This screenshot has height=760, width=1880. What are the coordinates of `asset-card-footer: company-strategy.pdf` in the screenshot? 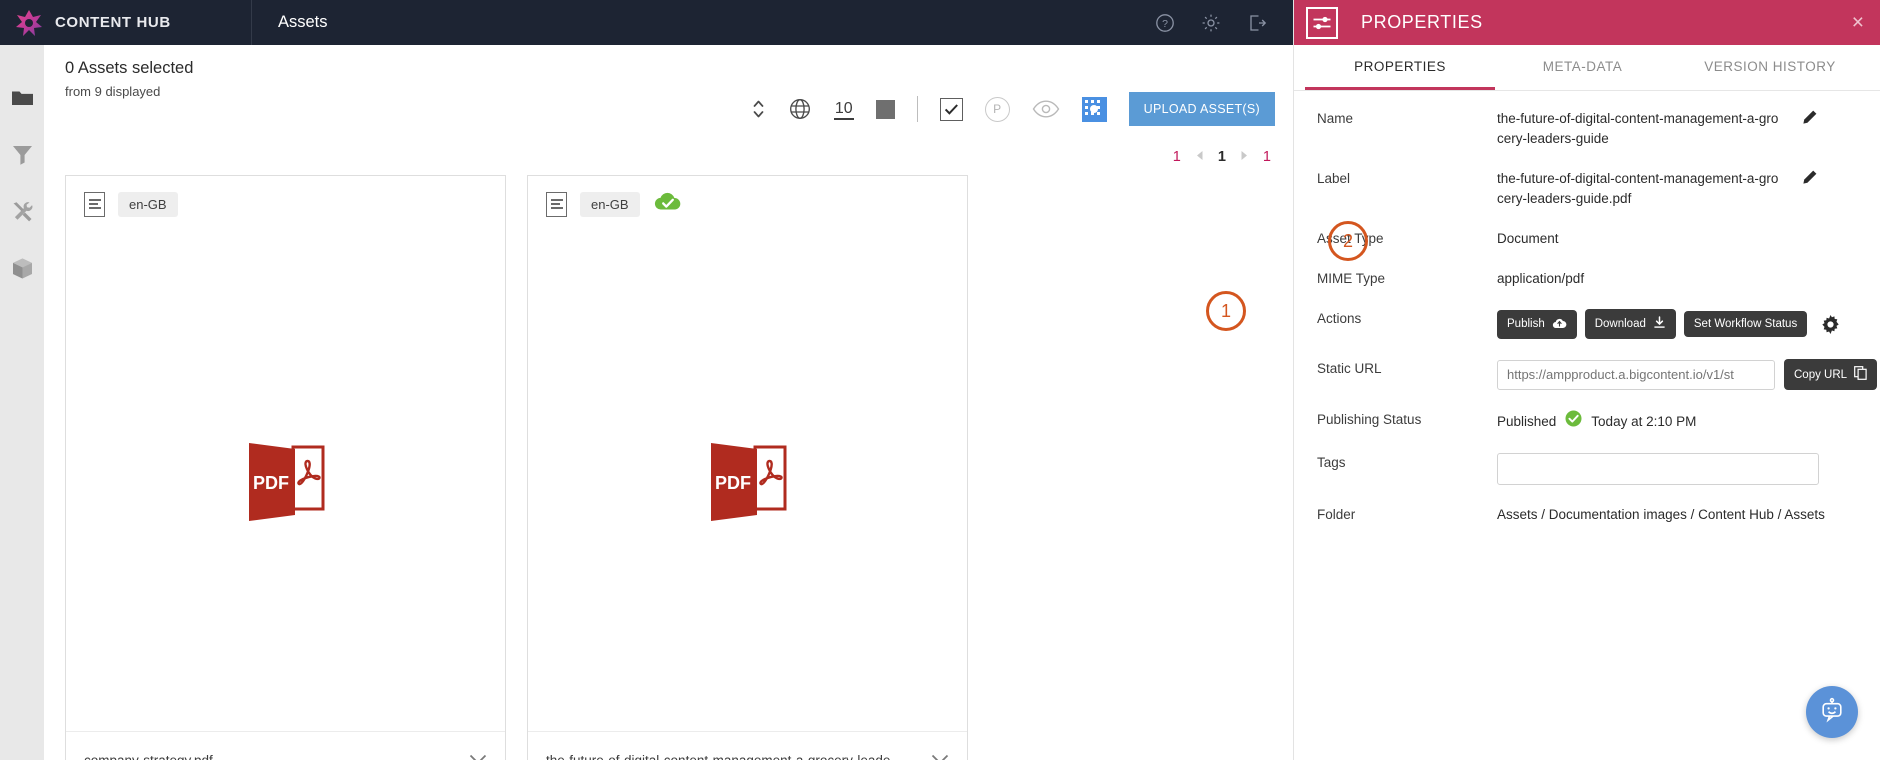 It's located at (285, 745).